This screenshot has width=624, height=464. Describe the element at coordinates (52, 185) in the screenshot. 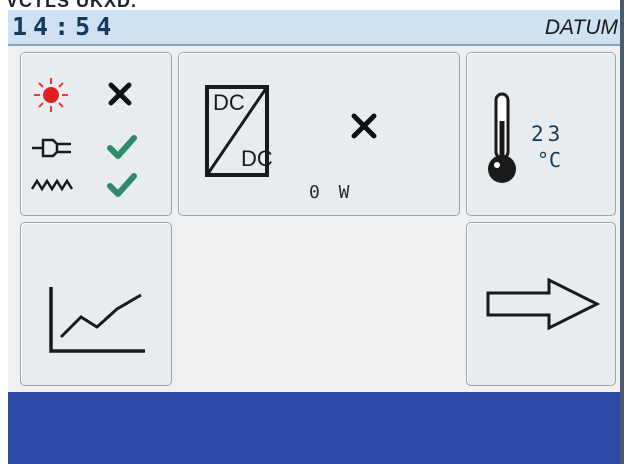

I see `grid-wave-icon` at that location.